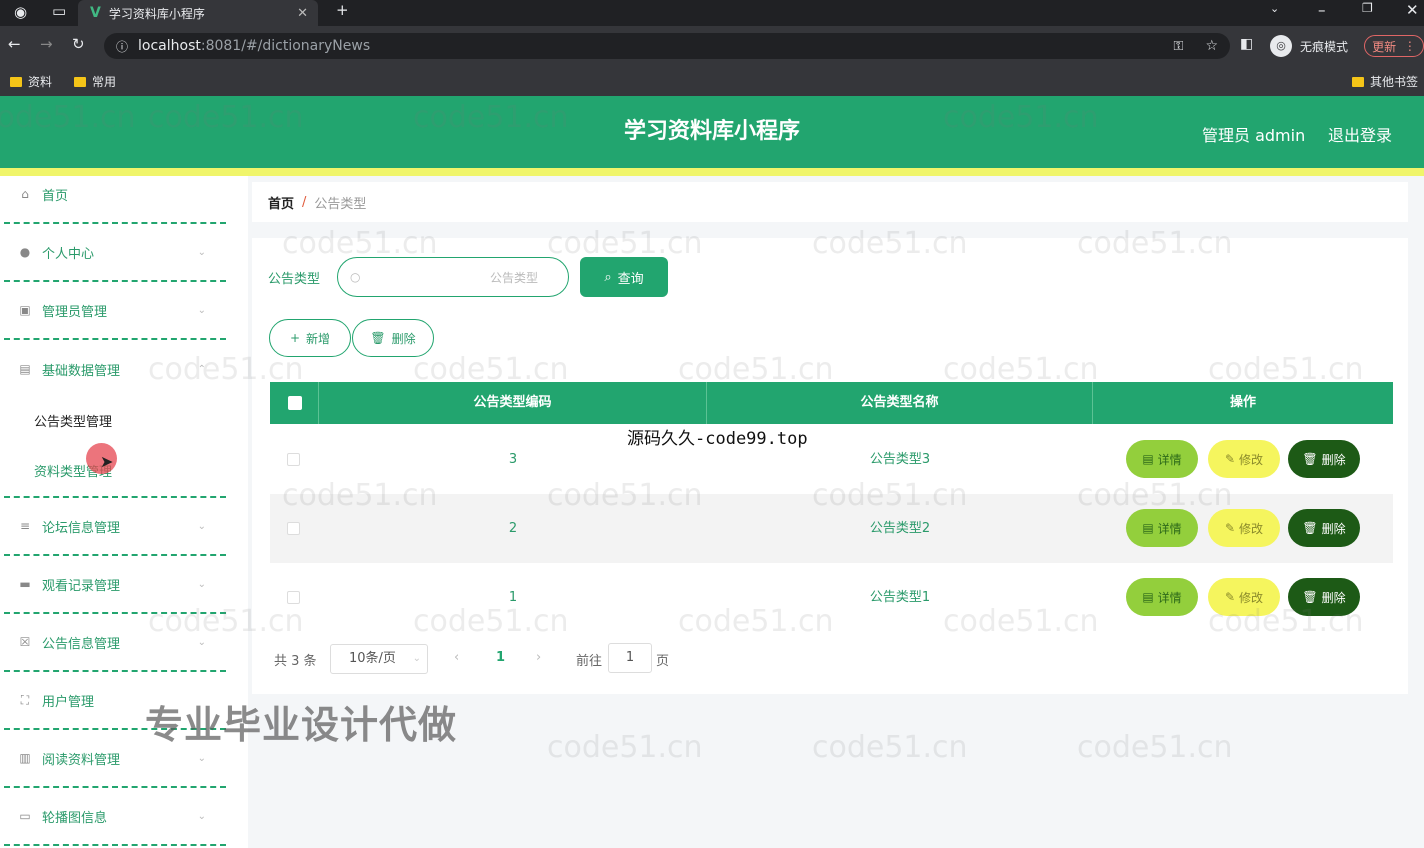 The width and height of the screenshot is (1424, 848). What do you see at coordinates (1394, 46) in the screenshot?
I see `update-button: 更新 ⋮` at bounding box center [1394, 46].